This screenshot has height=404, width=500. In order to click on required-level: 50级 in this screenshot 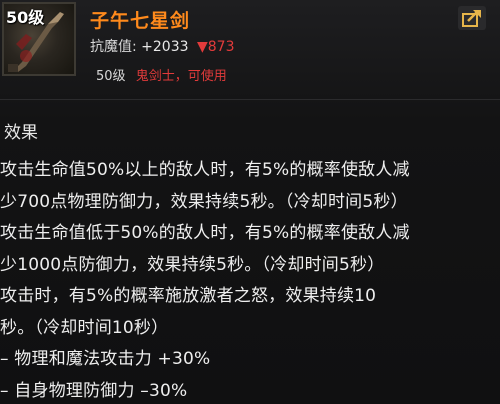, I will do `click(111, 76)`.